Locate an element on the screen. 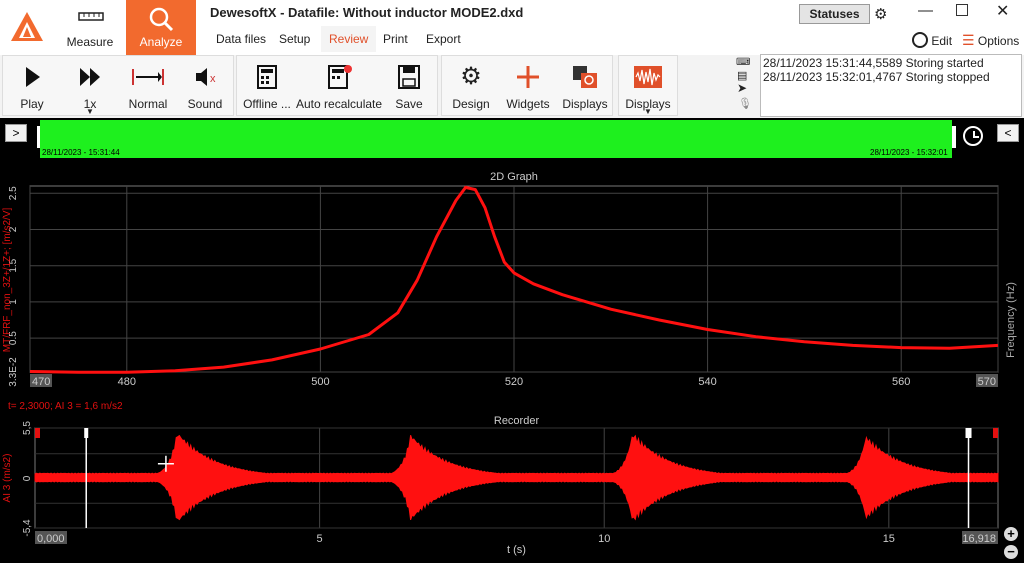 Image resolution: width=1024 pixels, height=566 pixels. y-tick-label: 5,5 is located at coordinates (27, 428).